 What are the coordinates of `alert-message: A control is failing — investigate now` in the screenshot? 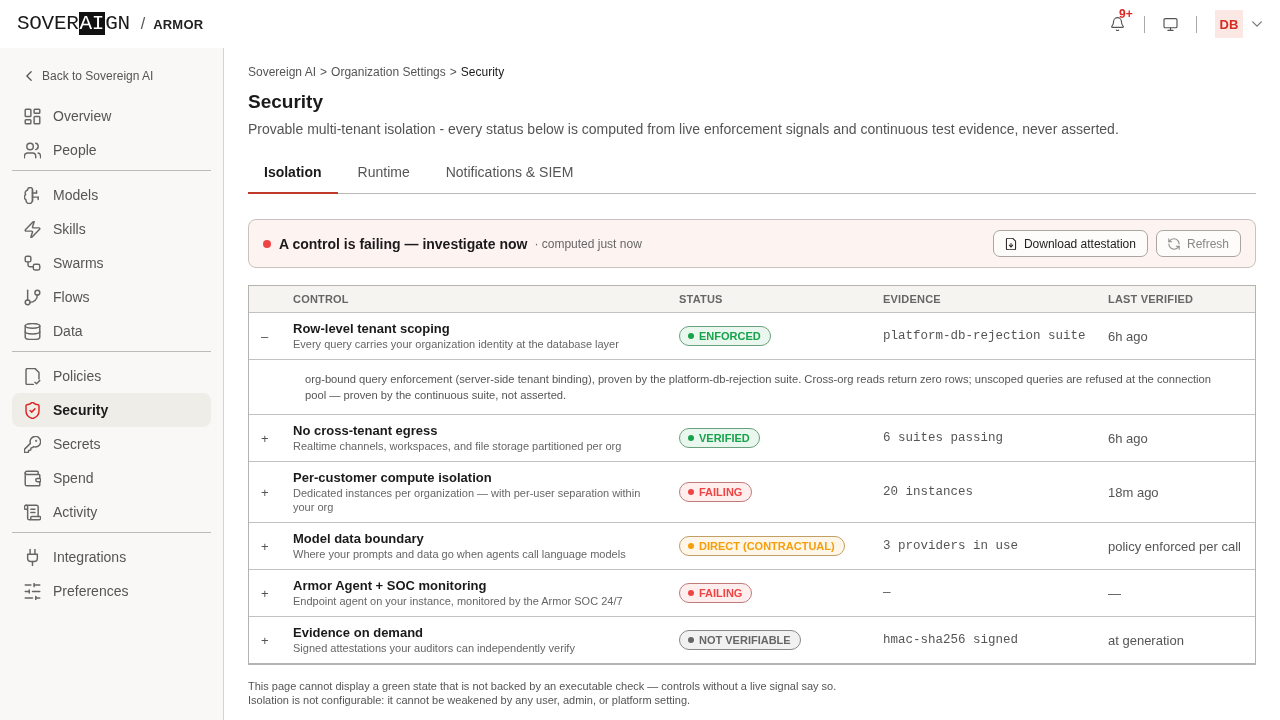 It's located at (403, 243).